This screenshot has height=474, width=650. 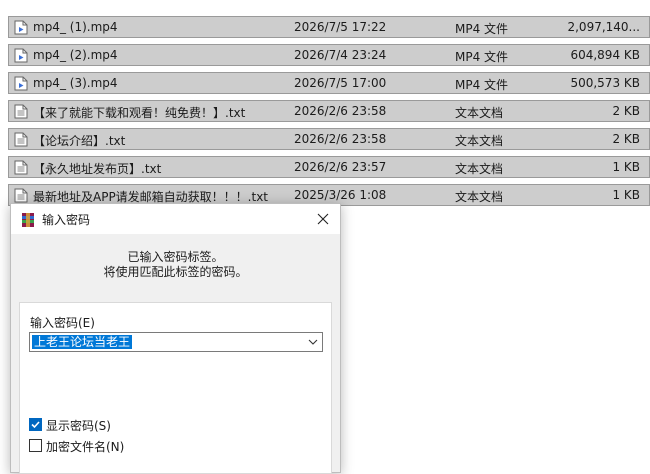 What do you see at coordinates (139, 113) in the screenshot?
I see `file-name: 【来了就能下载和观看！纯免费！】.txt` at bounding box center [139, 113].